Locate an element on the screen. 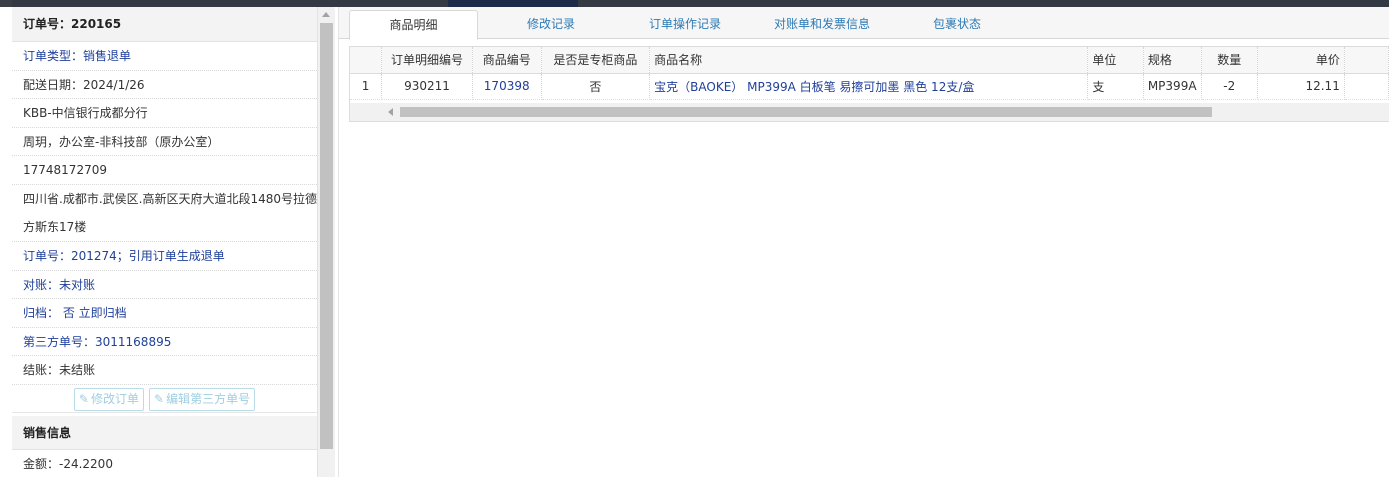  cell-unit-price: 12.11 is located at coordinates (1301, 86).